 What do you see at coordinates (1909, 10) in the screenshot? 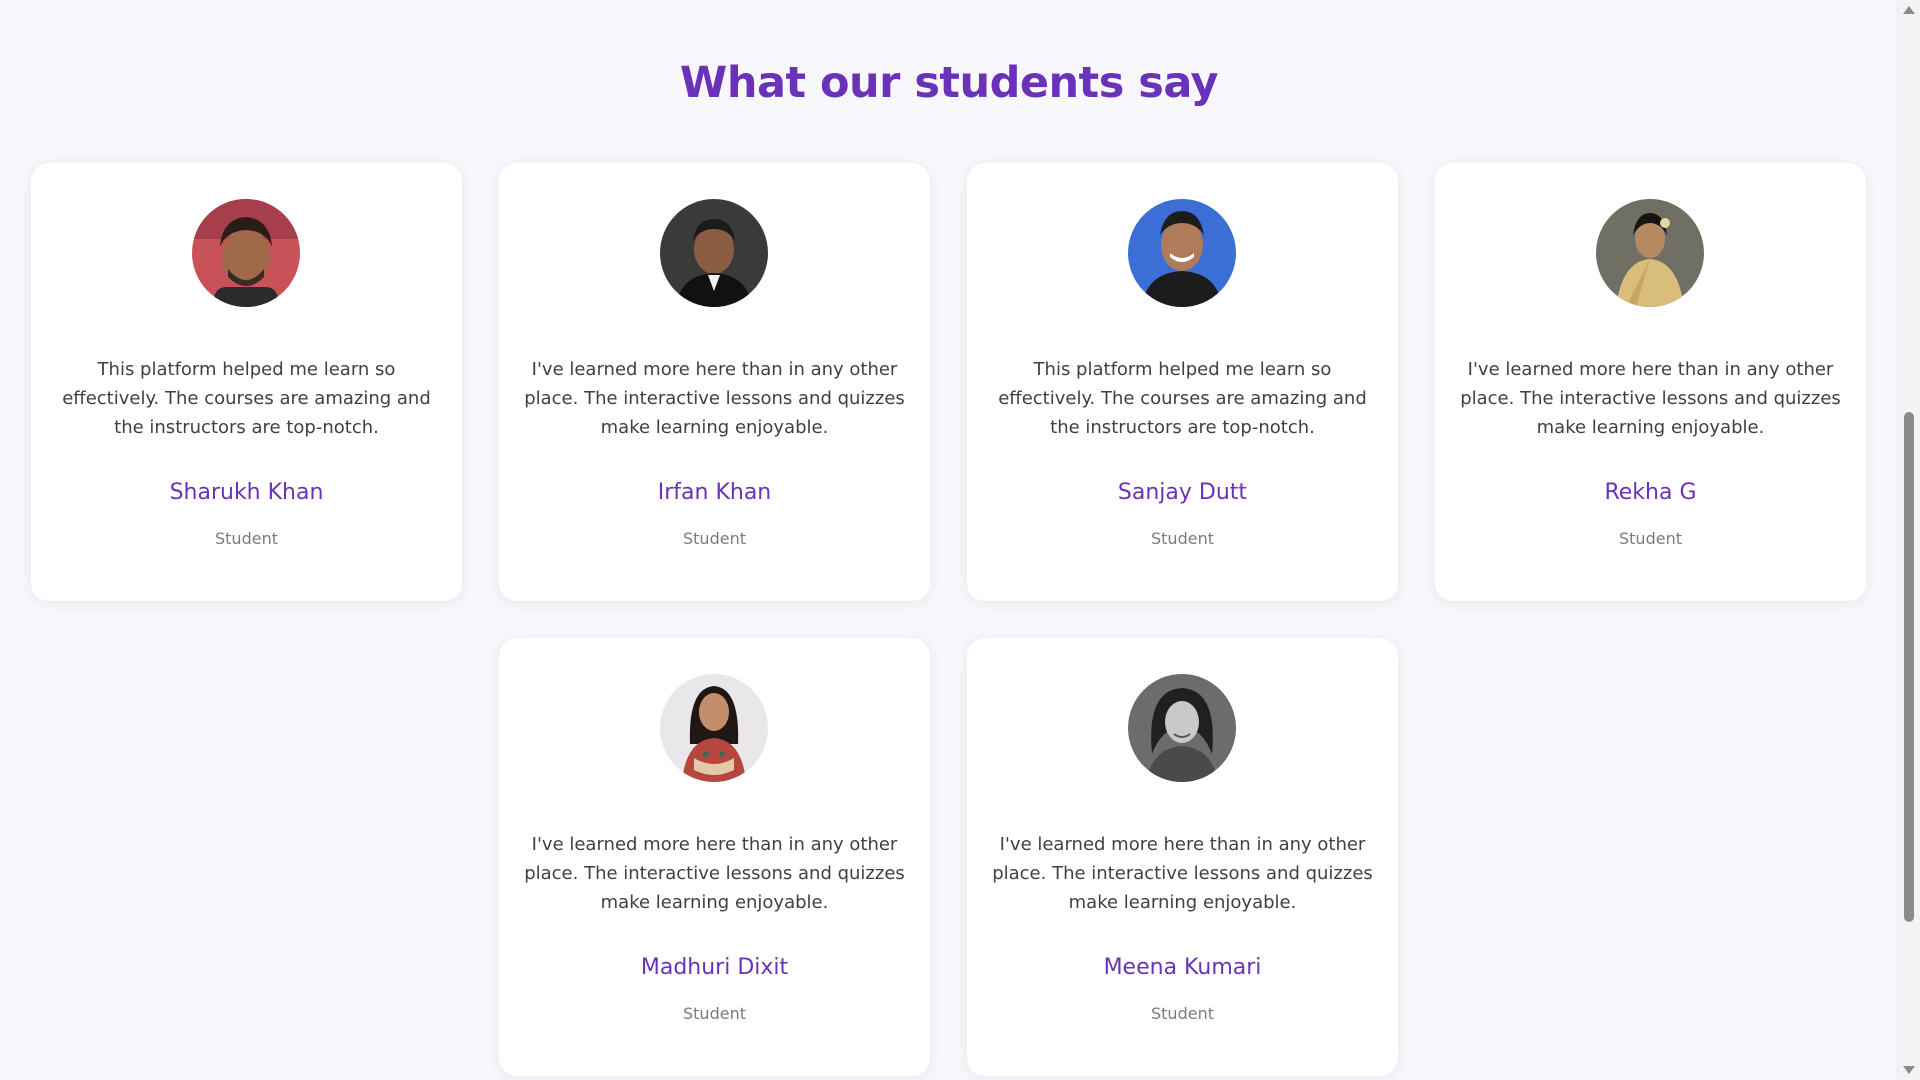
I see `scroll-up-arrow-icon` at bounding box center [1909, 10].